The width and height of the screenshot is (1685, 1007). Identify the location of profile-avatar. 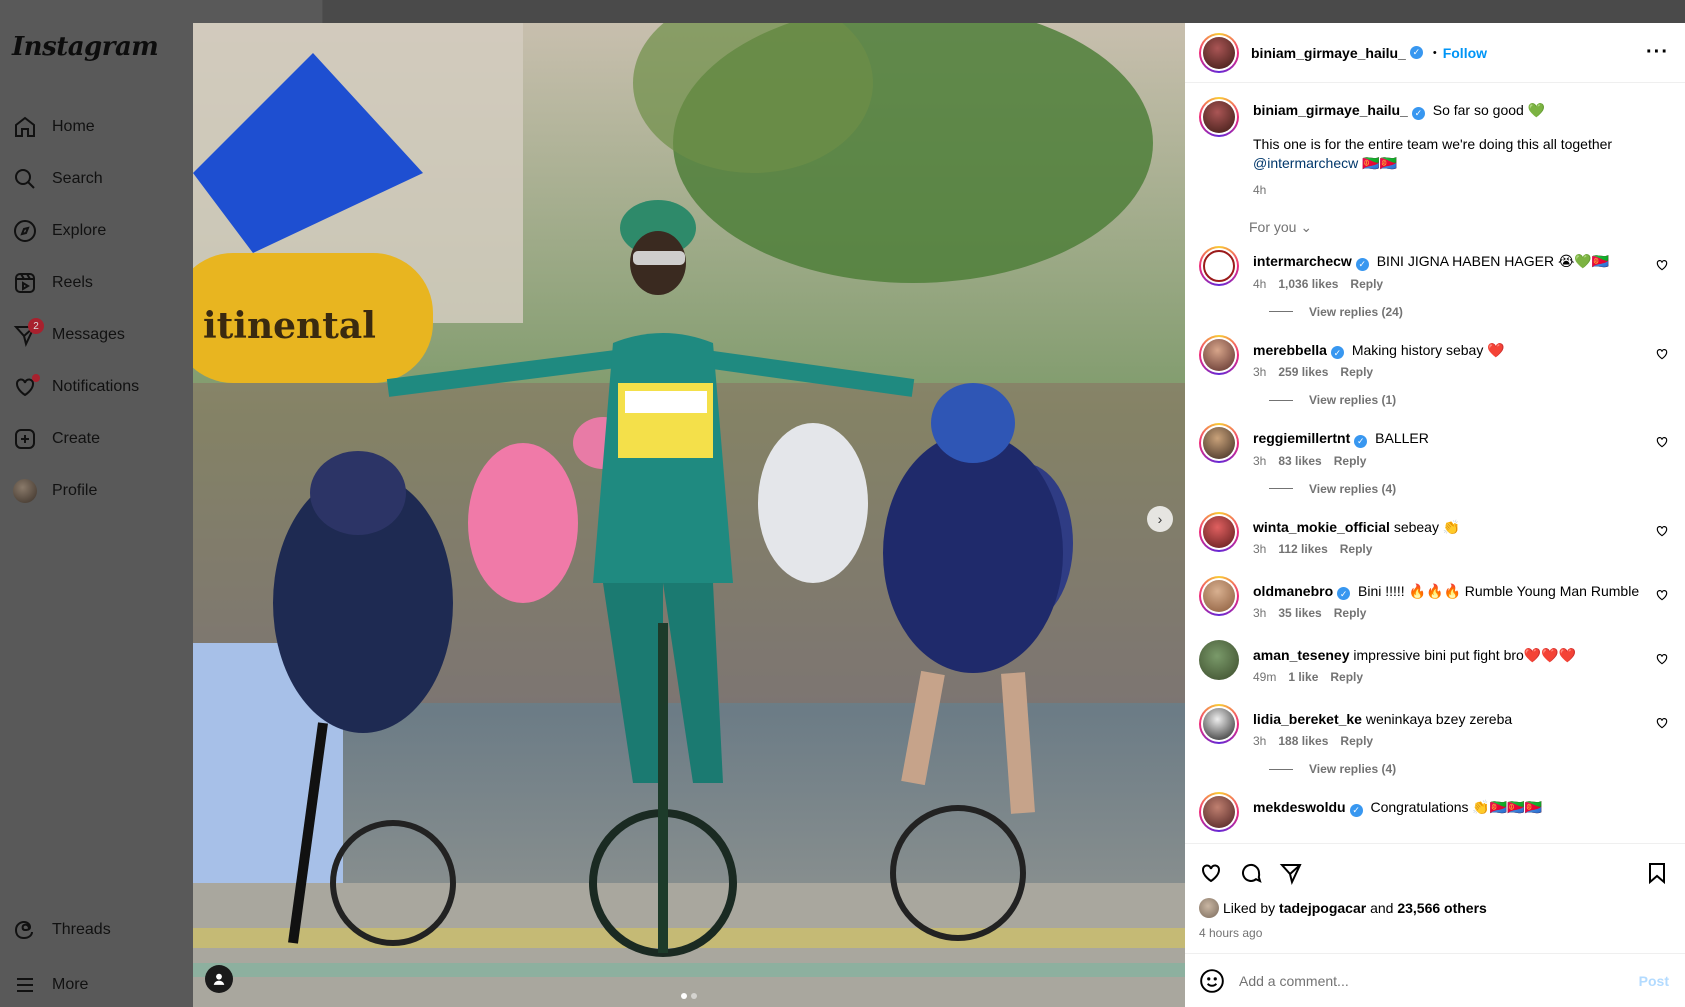
(25, 491).